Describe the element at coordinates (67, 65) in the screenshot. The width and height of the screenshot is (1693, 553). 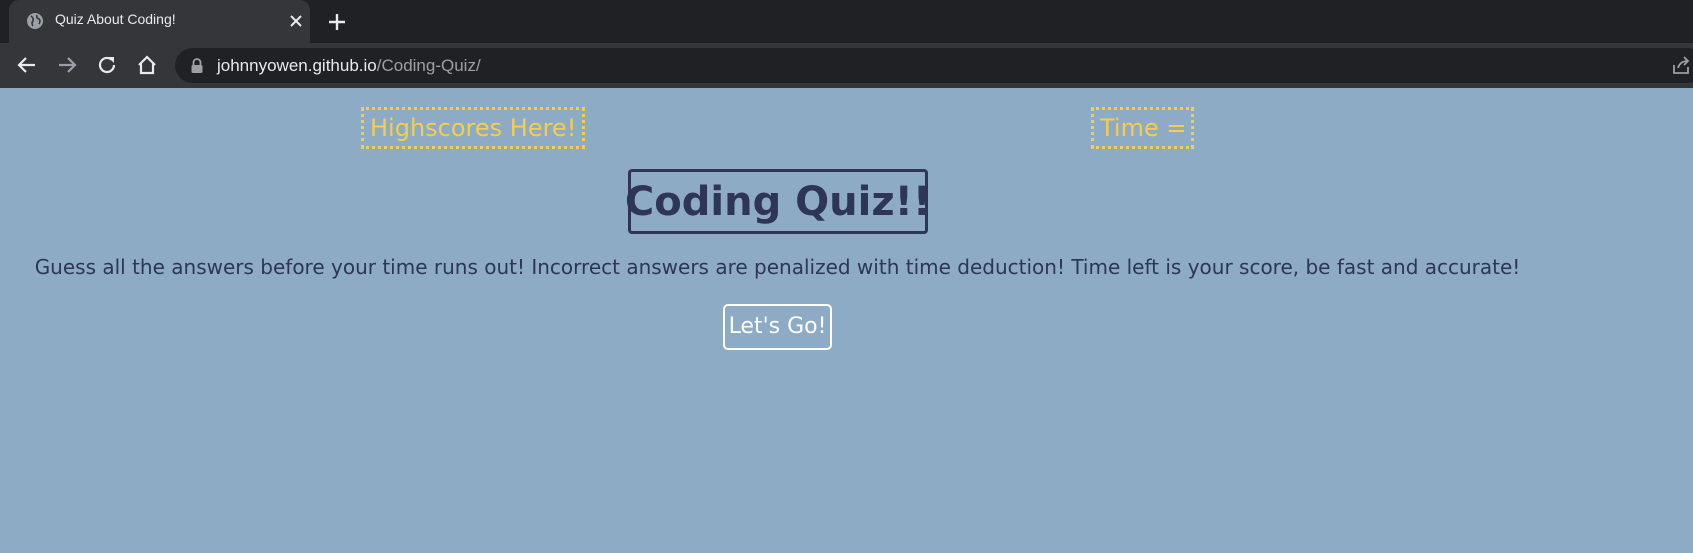
I see `forward-arrow-icon` at that location.